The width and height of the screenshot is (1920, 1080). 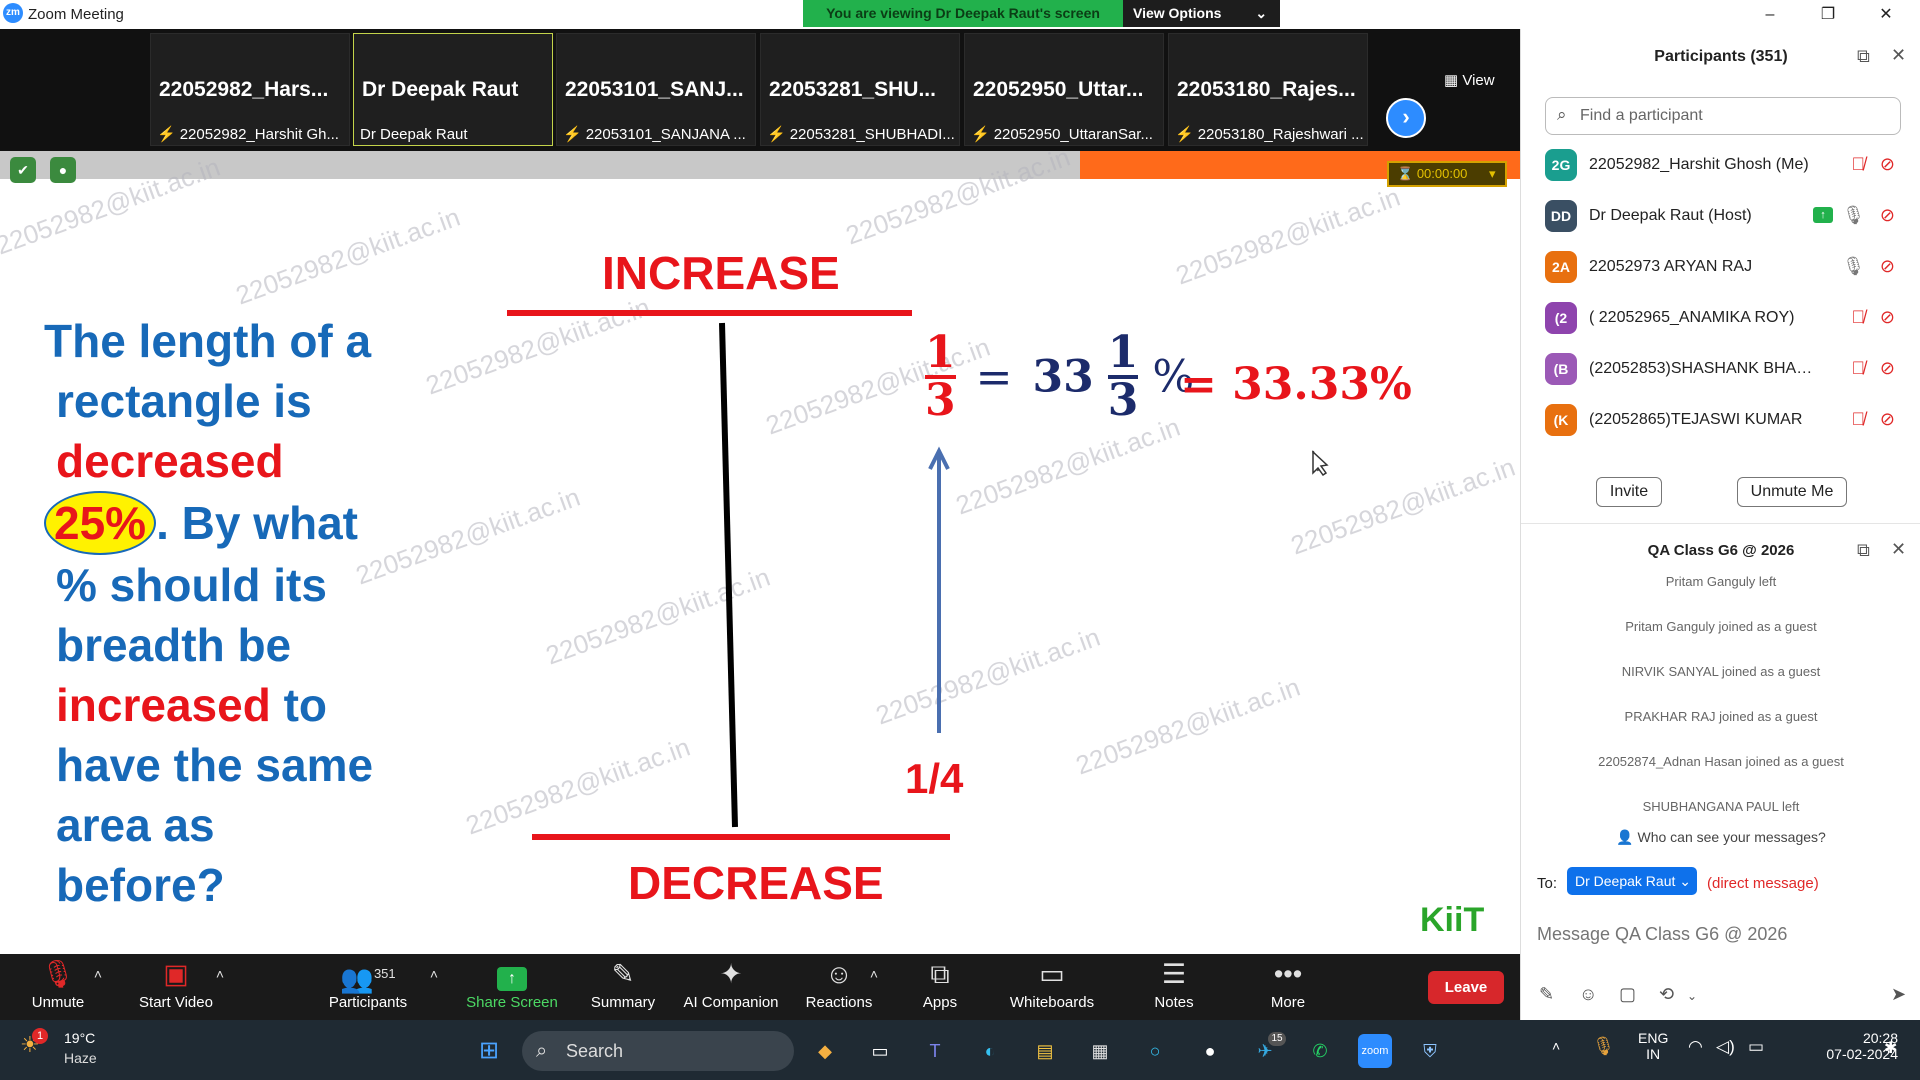 I want to click on cortana-icon: ○, so click(x=1155, y=1051).